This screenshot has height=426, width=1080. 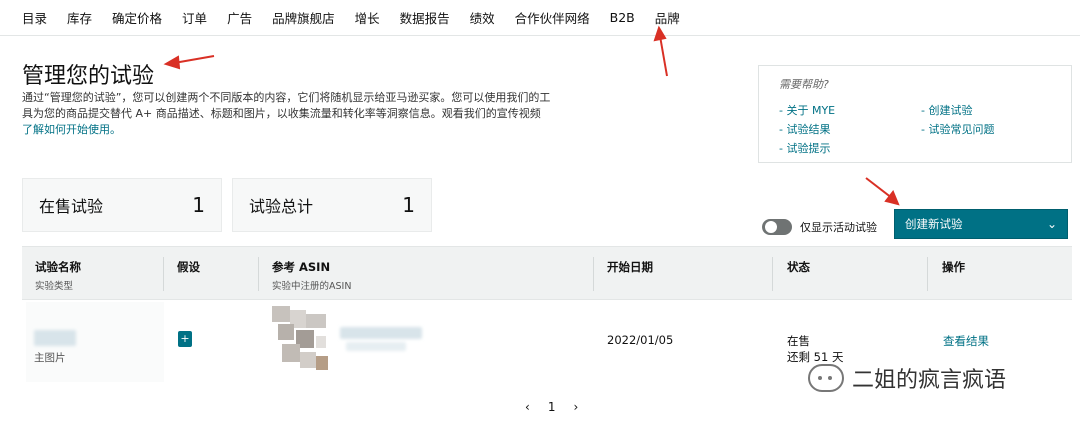 What do you see at coordinates (185, 339) in the screenshot?
I see `hypothesis-document-icon: +` at bounding box center [185, 339].